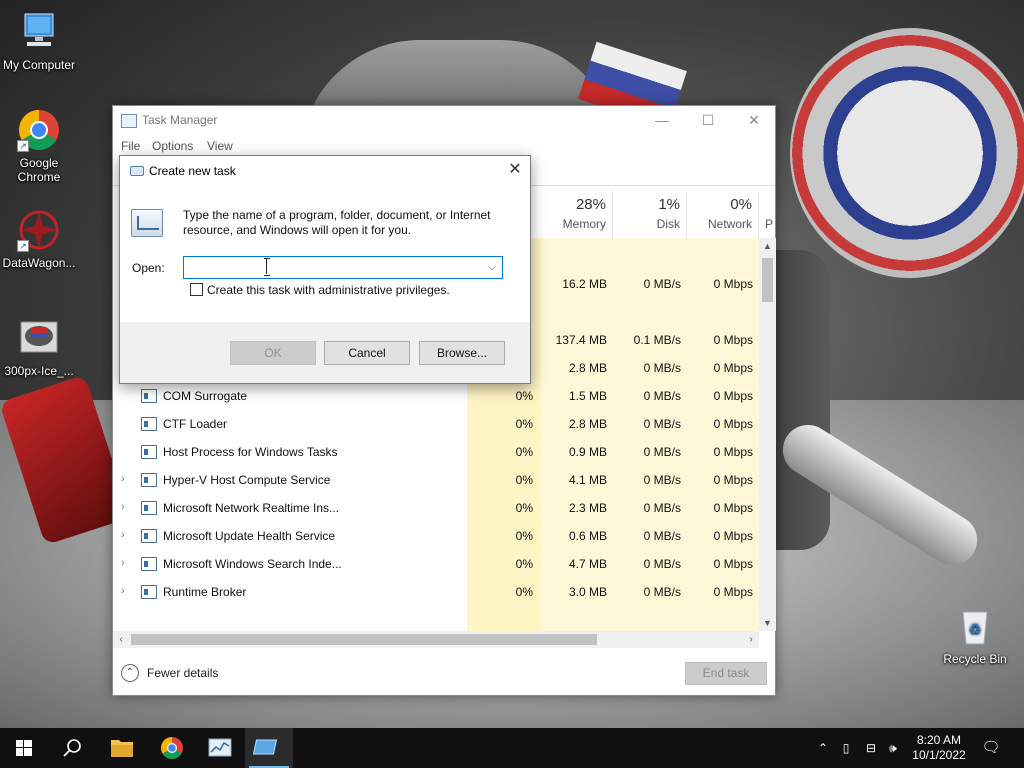 This screenshot has height=768, width=1024. I want to click on volume-icon: 🕪, so click(893, 748).